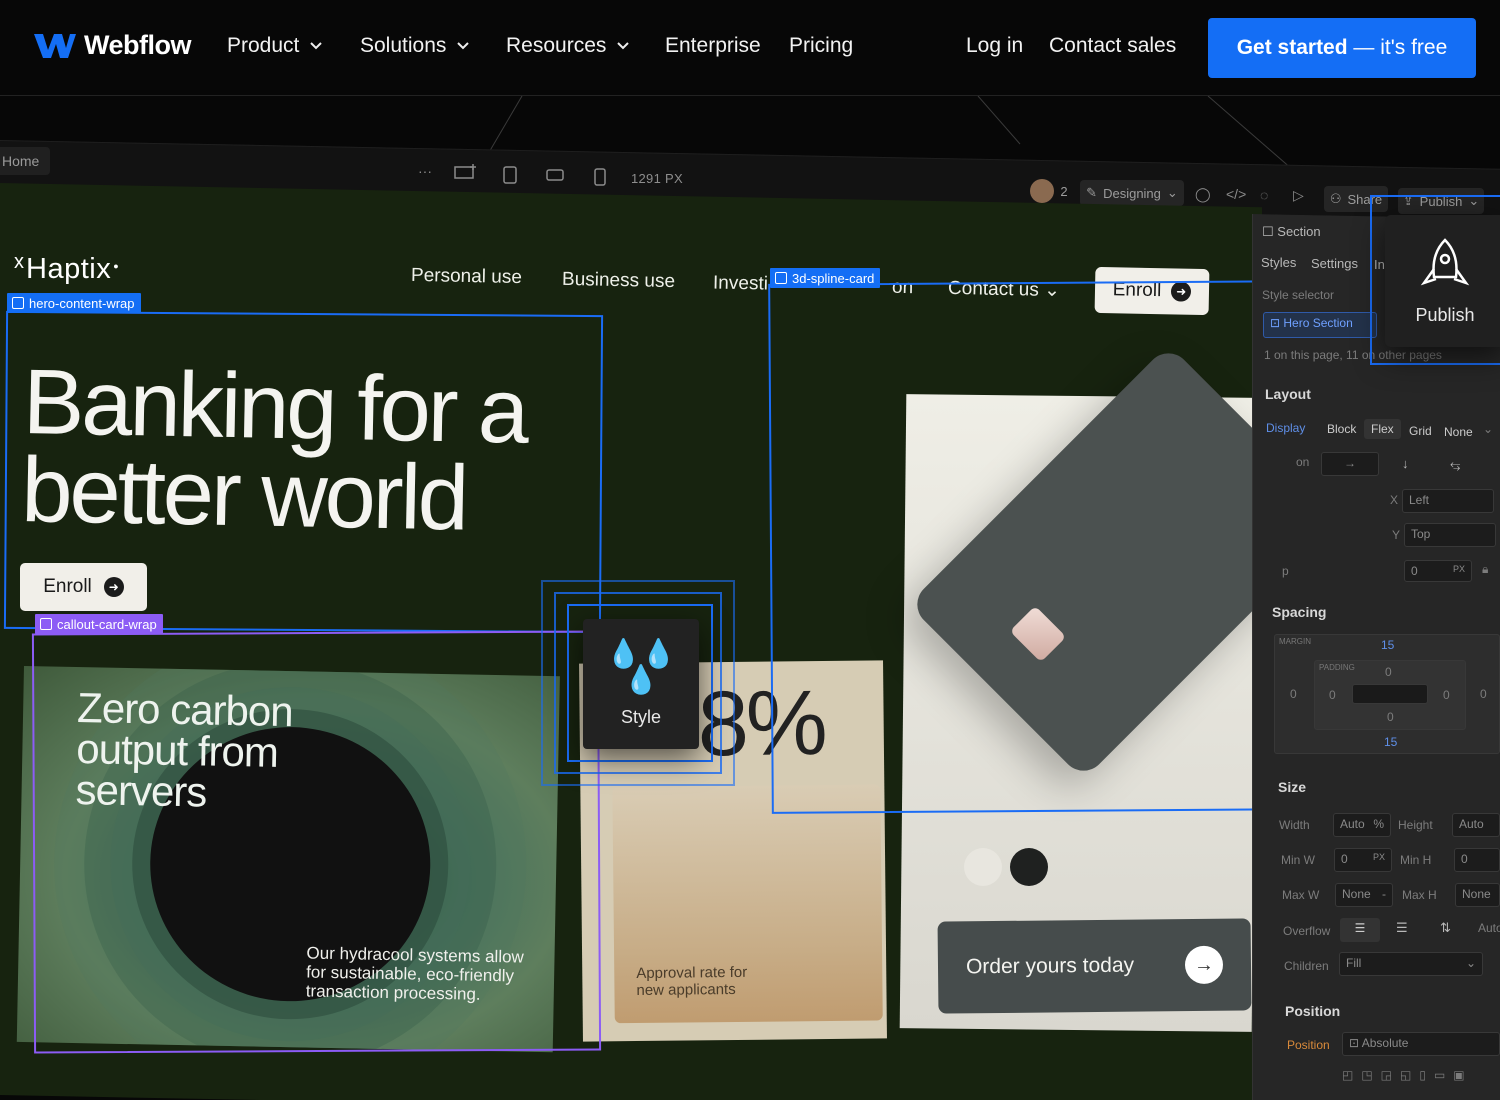 The width and height of the screenshot is (1500, 1100). Describe the element at coordinates (1415, 825) in the screenshot. I see `height-label: Height` at that location.